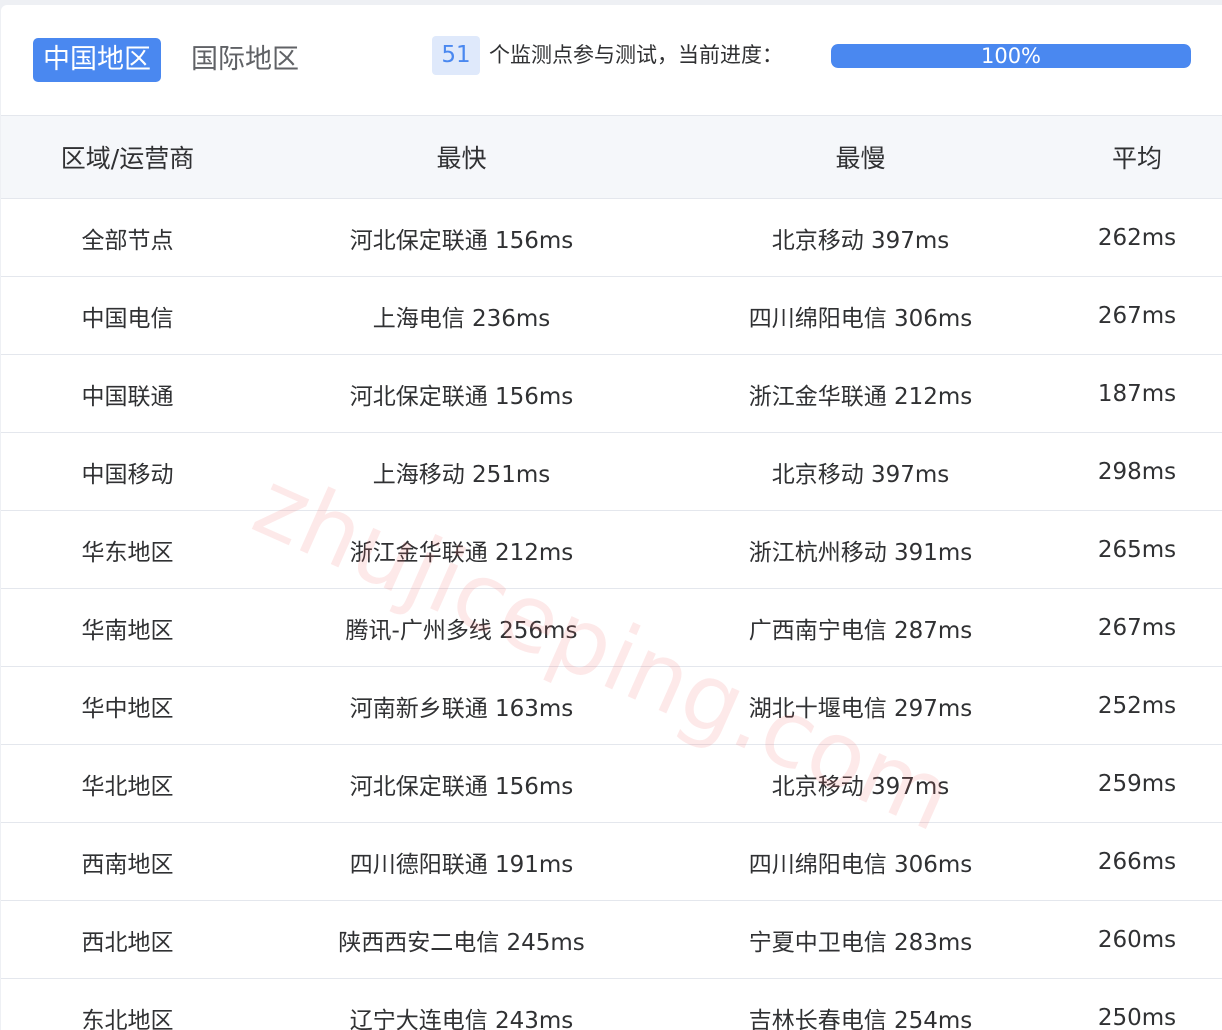 This screenshot has height=1030, width=1222. Describe the element at coordinates (245, 60) in the screenshot. I see `tab-international: 国际地区` at that location.